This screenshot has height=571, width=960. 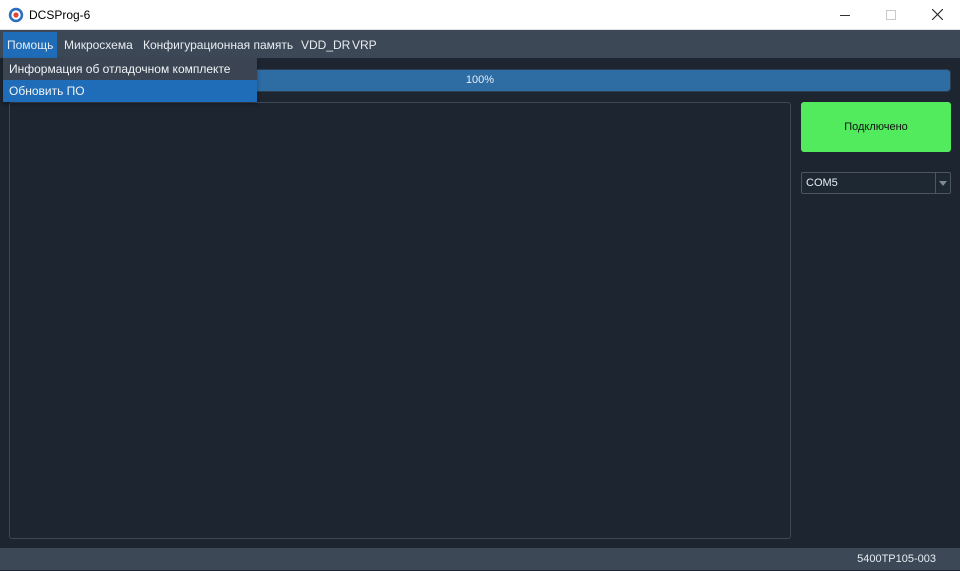 I want to click on menu-help: Помощь, so click(x=30, y=45).